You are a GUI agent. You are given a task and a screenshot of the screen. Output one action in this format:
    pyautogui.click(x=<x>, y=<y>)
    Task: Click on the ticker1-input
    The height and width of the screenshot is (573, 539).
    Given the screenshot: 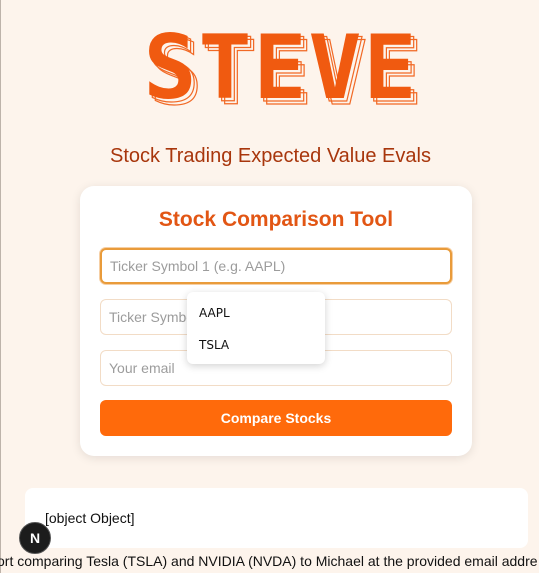 What is the action you would take?
    pyautogui.click(x=276, y=266)
    